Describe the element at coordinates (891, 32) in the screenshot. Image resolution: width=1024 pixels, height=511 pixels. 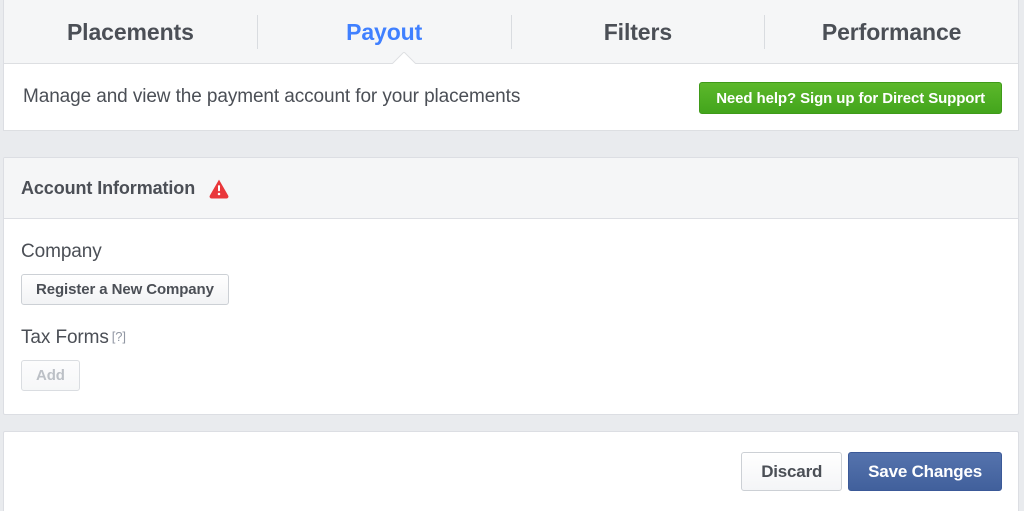
I see `tab-performance: Performance` at that location.